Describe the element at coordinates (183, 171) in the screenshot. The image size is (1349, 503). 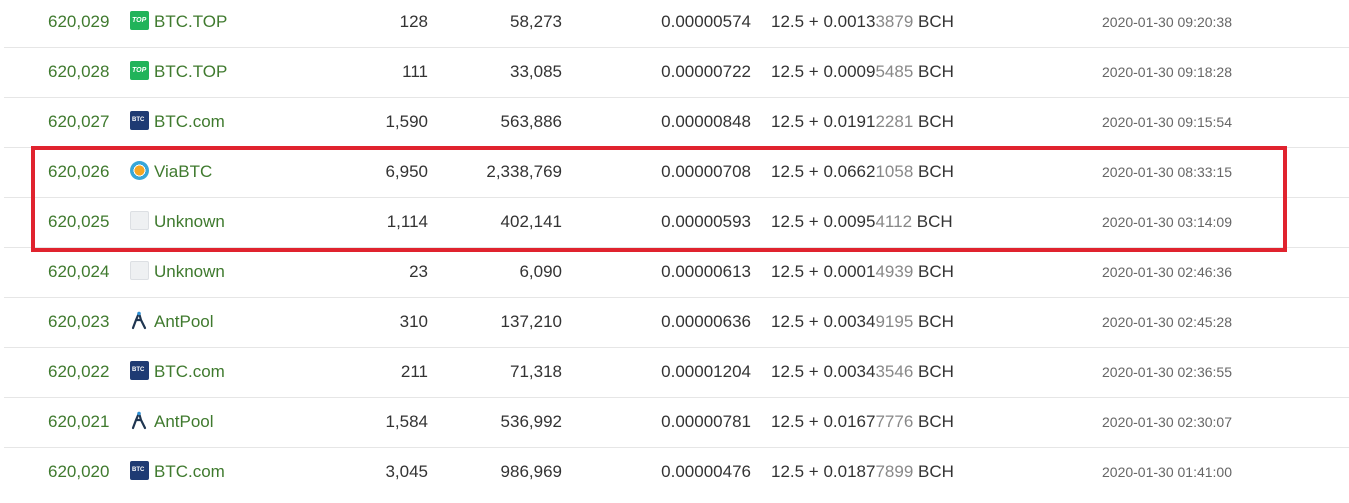
I see `pool-name-link: ViaBTC` at that location.